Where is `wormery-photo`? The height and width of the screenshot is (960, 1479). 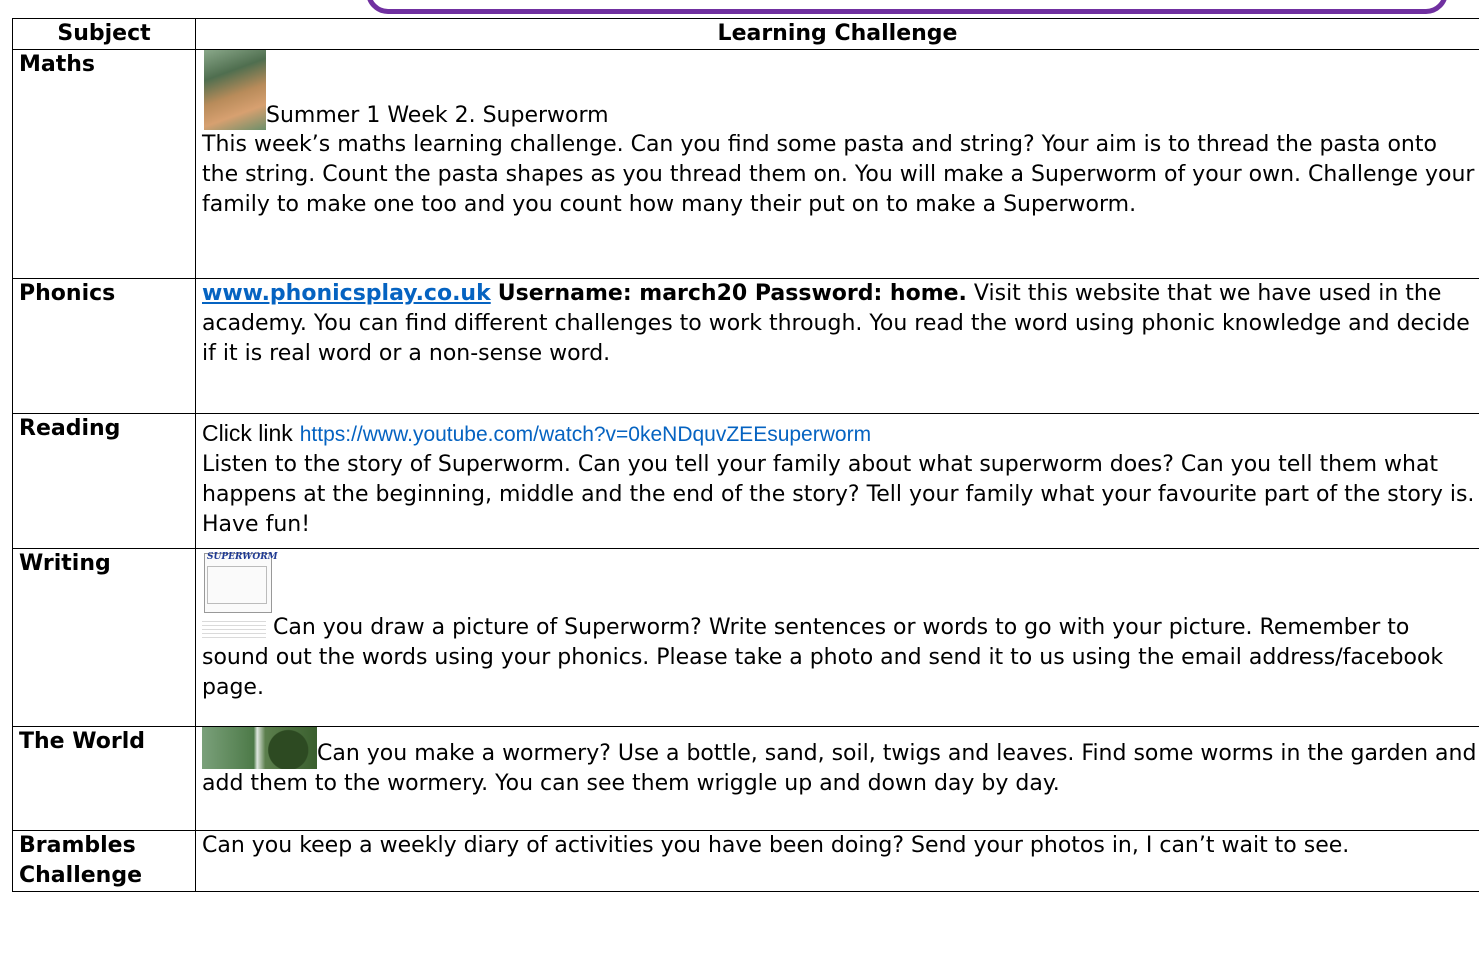
wormery-photo is located at coordinates (259, 748).